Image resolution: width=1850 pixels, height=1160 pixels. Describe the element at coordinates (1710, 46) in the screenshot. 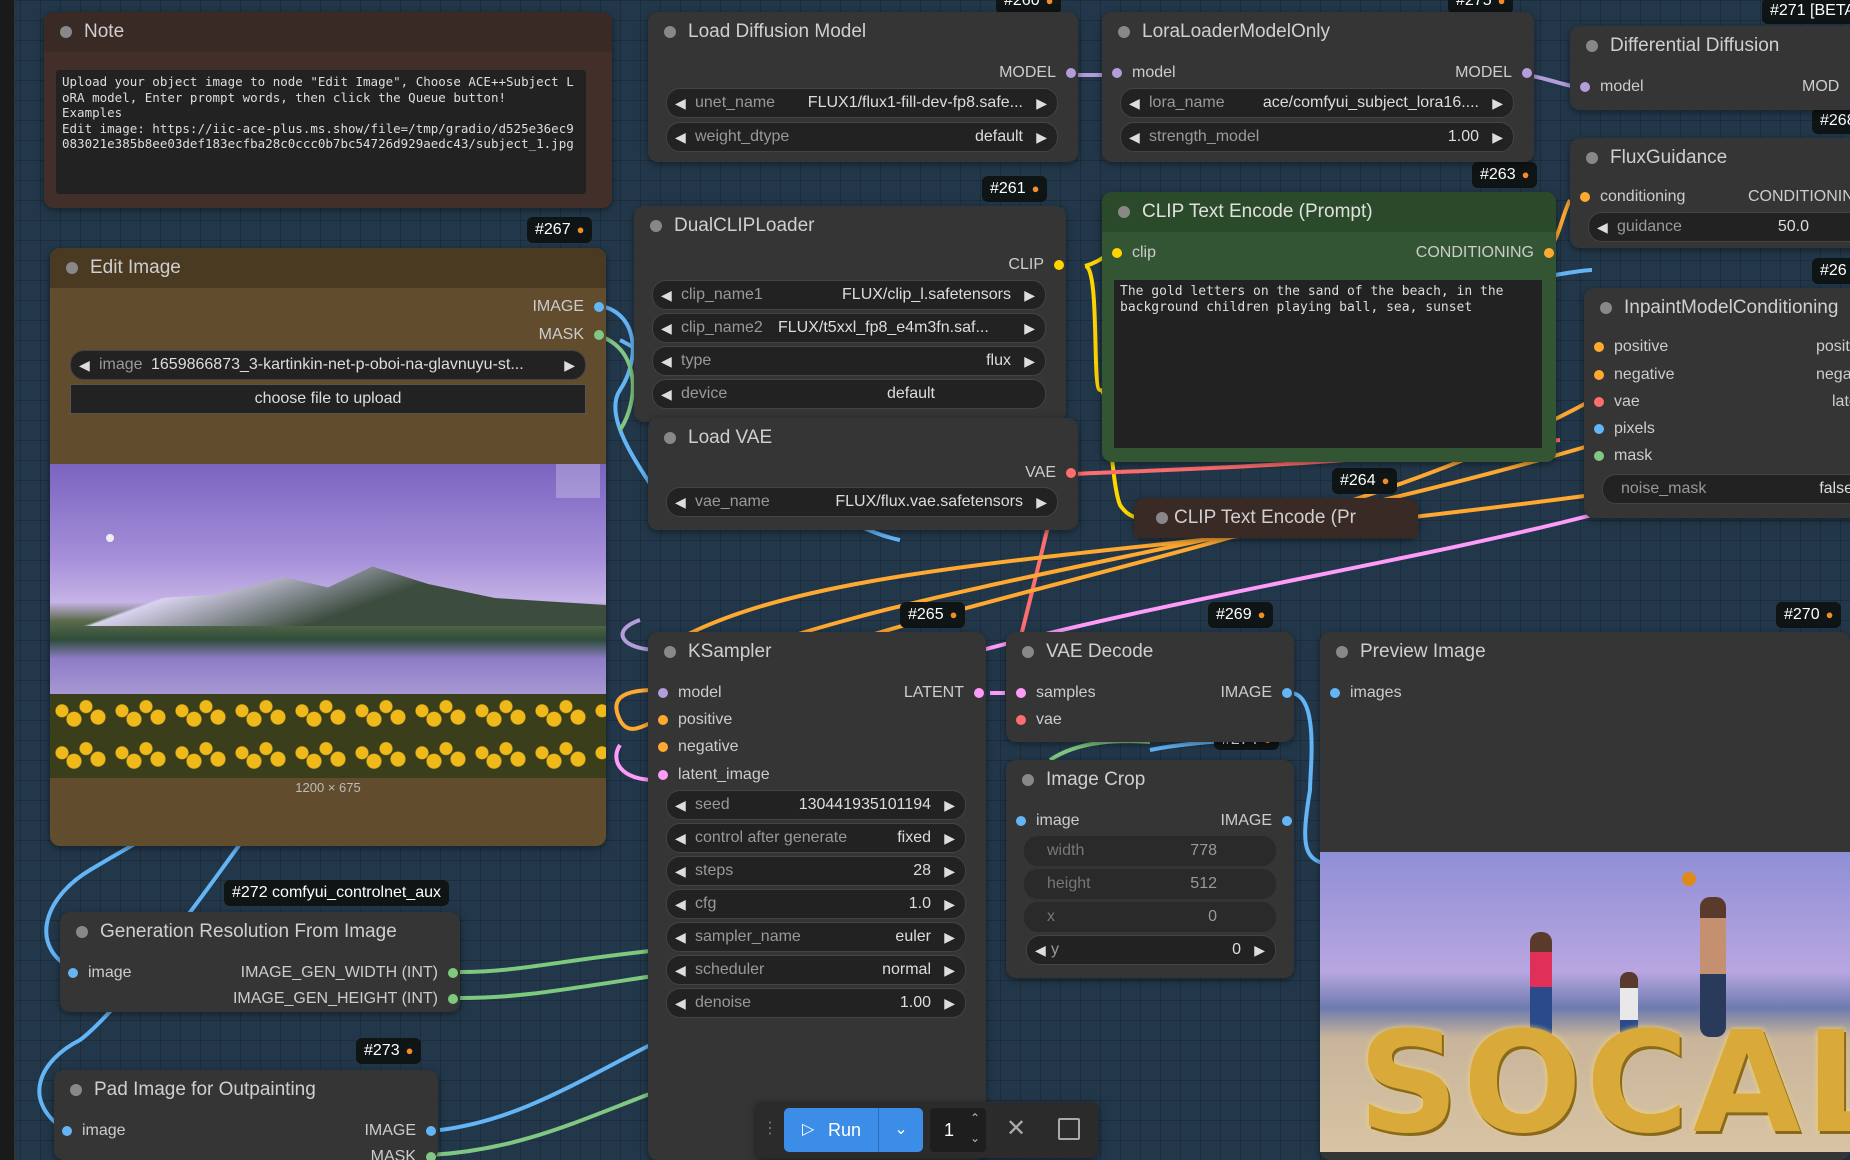

I see `node-title-bar: Differential Diffusion` at that location.